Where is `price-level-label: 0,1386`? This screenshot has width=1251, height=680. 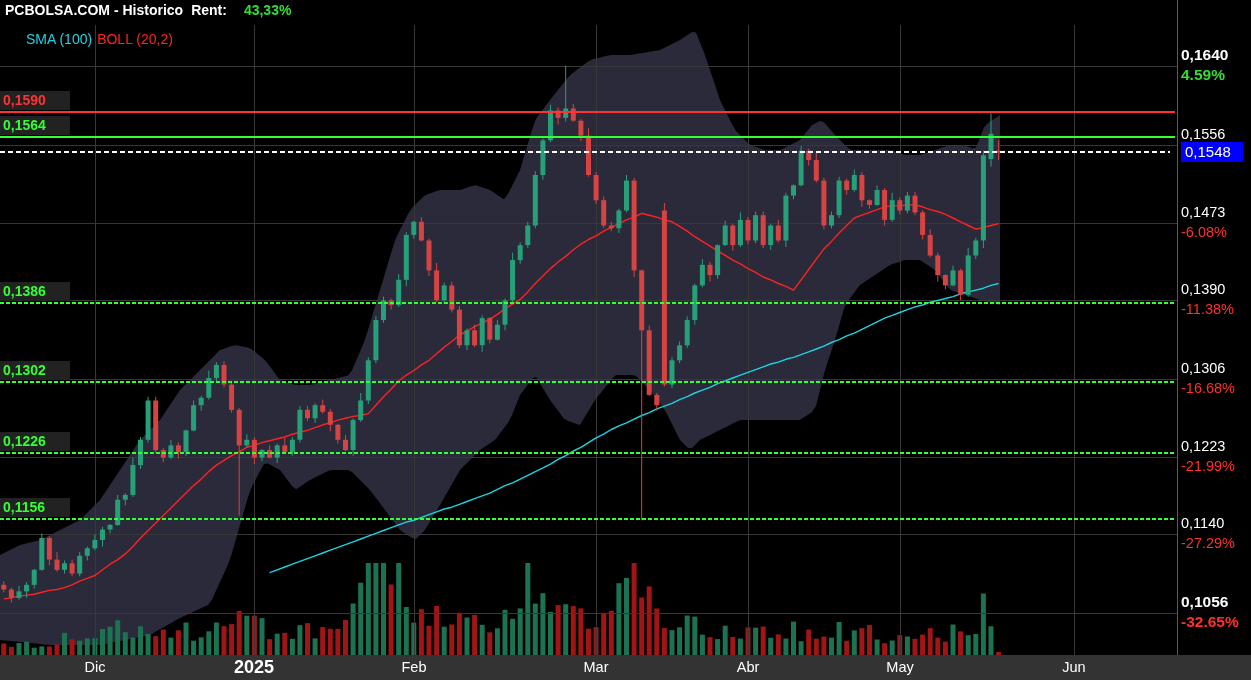
price-level-label: 0,1386 is located at coordinates (35, 291).